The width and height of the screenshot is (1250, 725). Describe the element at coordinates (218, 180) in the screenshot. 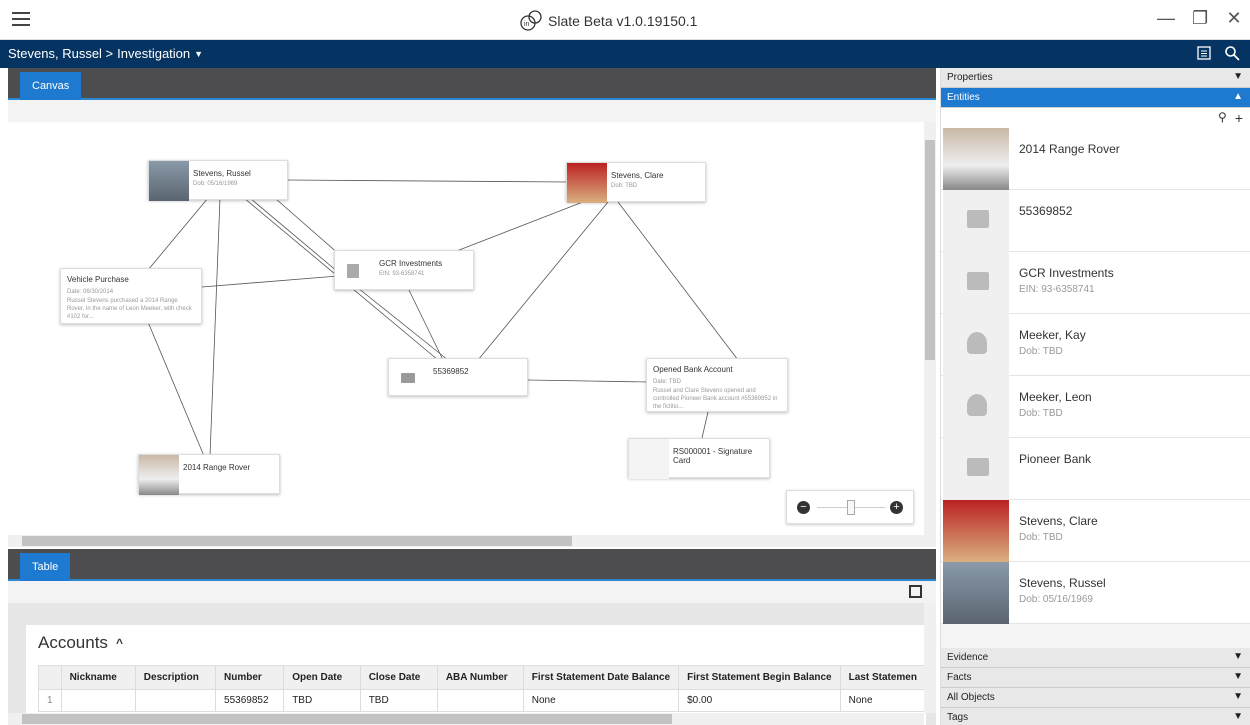

I see `node-stevens-russel: Stevens, Russel Dob: 05/16/1969` at that location.